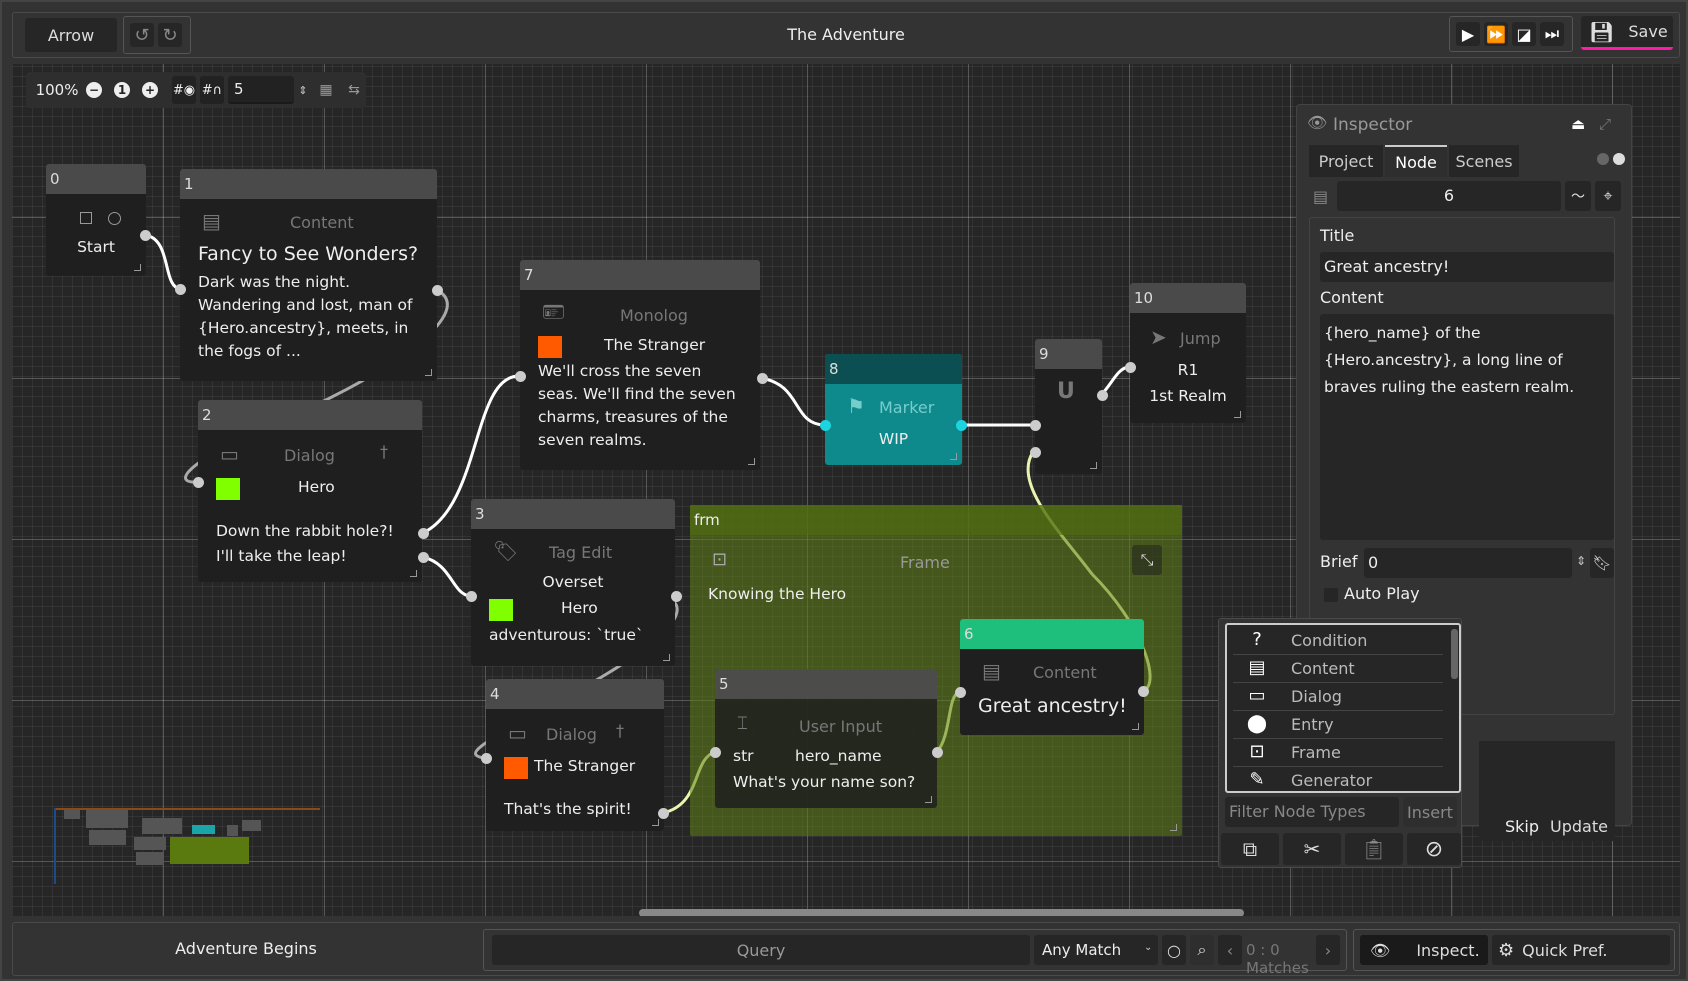  I want to click on play-from-icon: ◪, so click(1524, 34).